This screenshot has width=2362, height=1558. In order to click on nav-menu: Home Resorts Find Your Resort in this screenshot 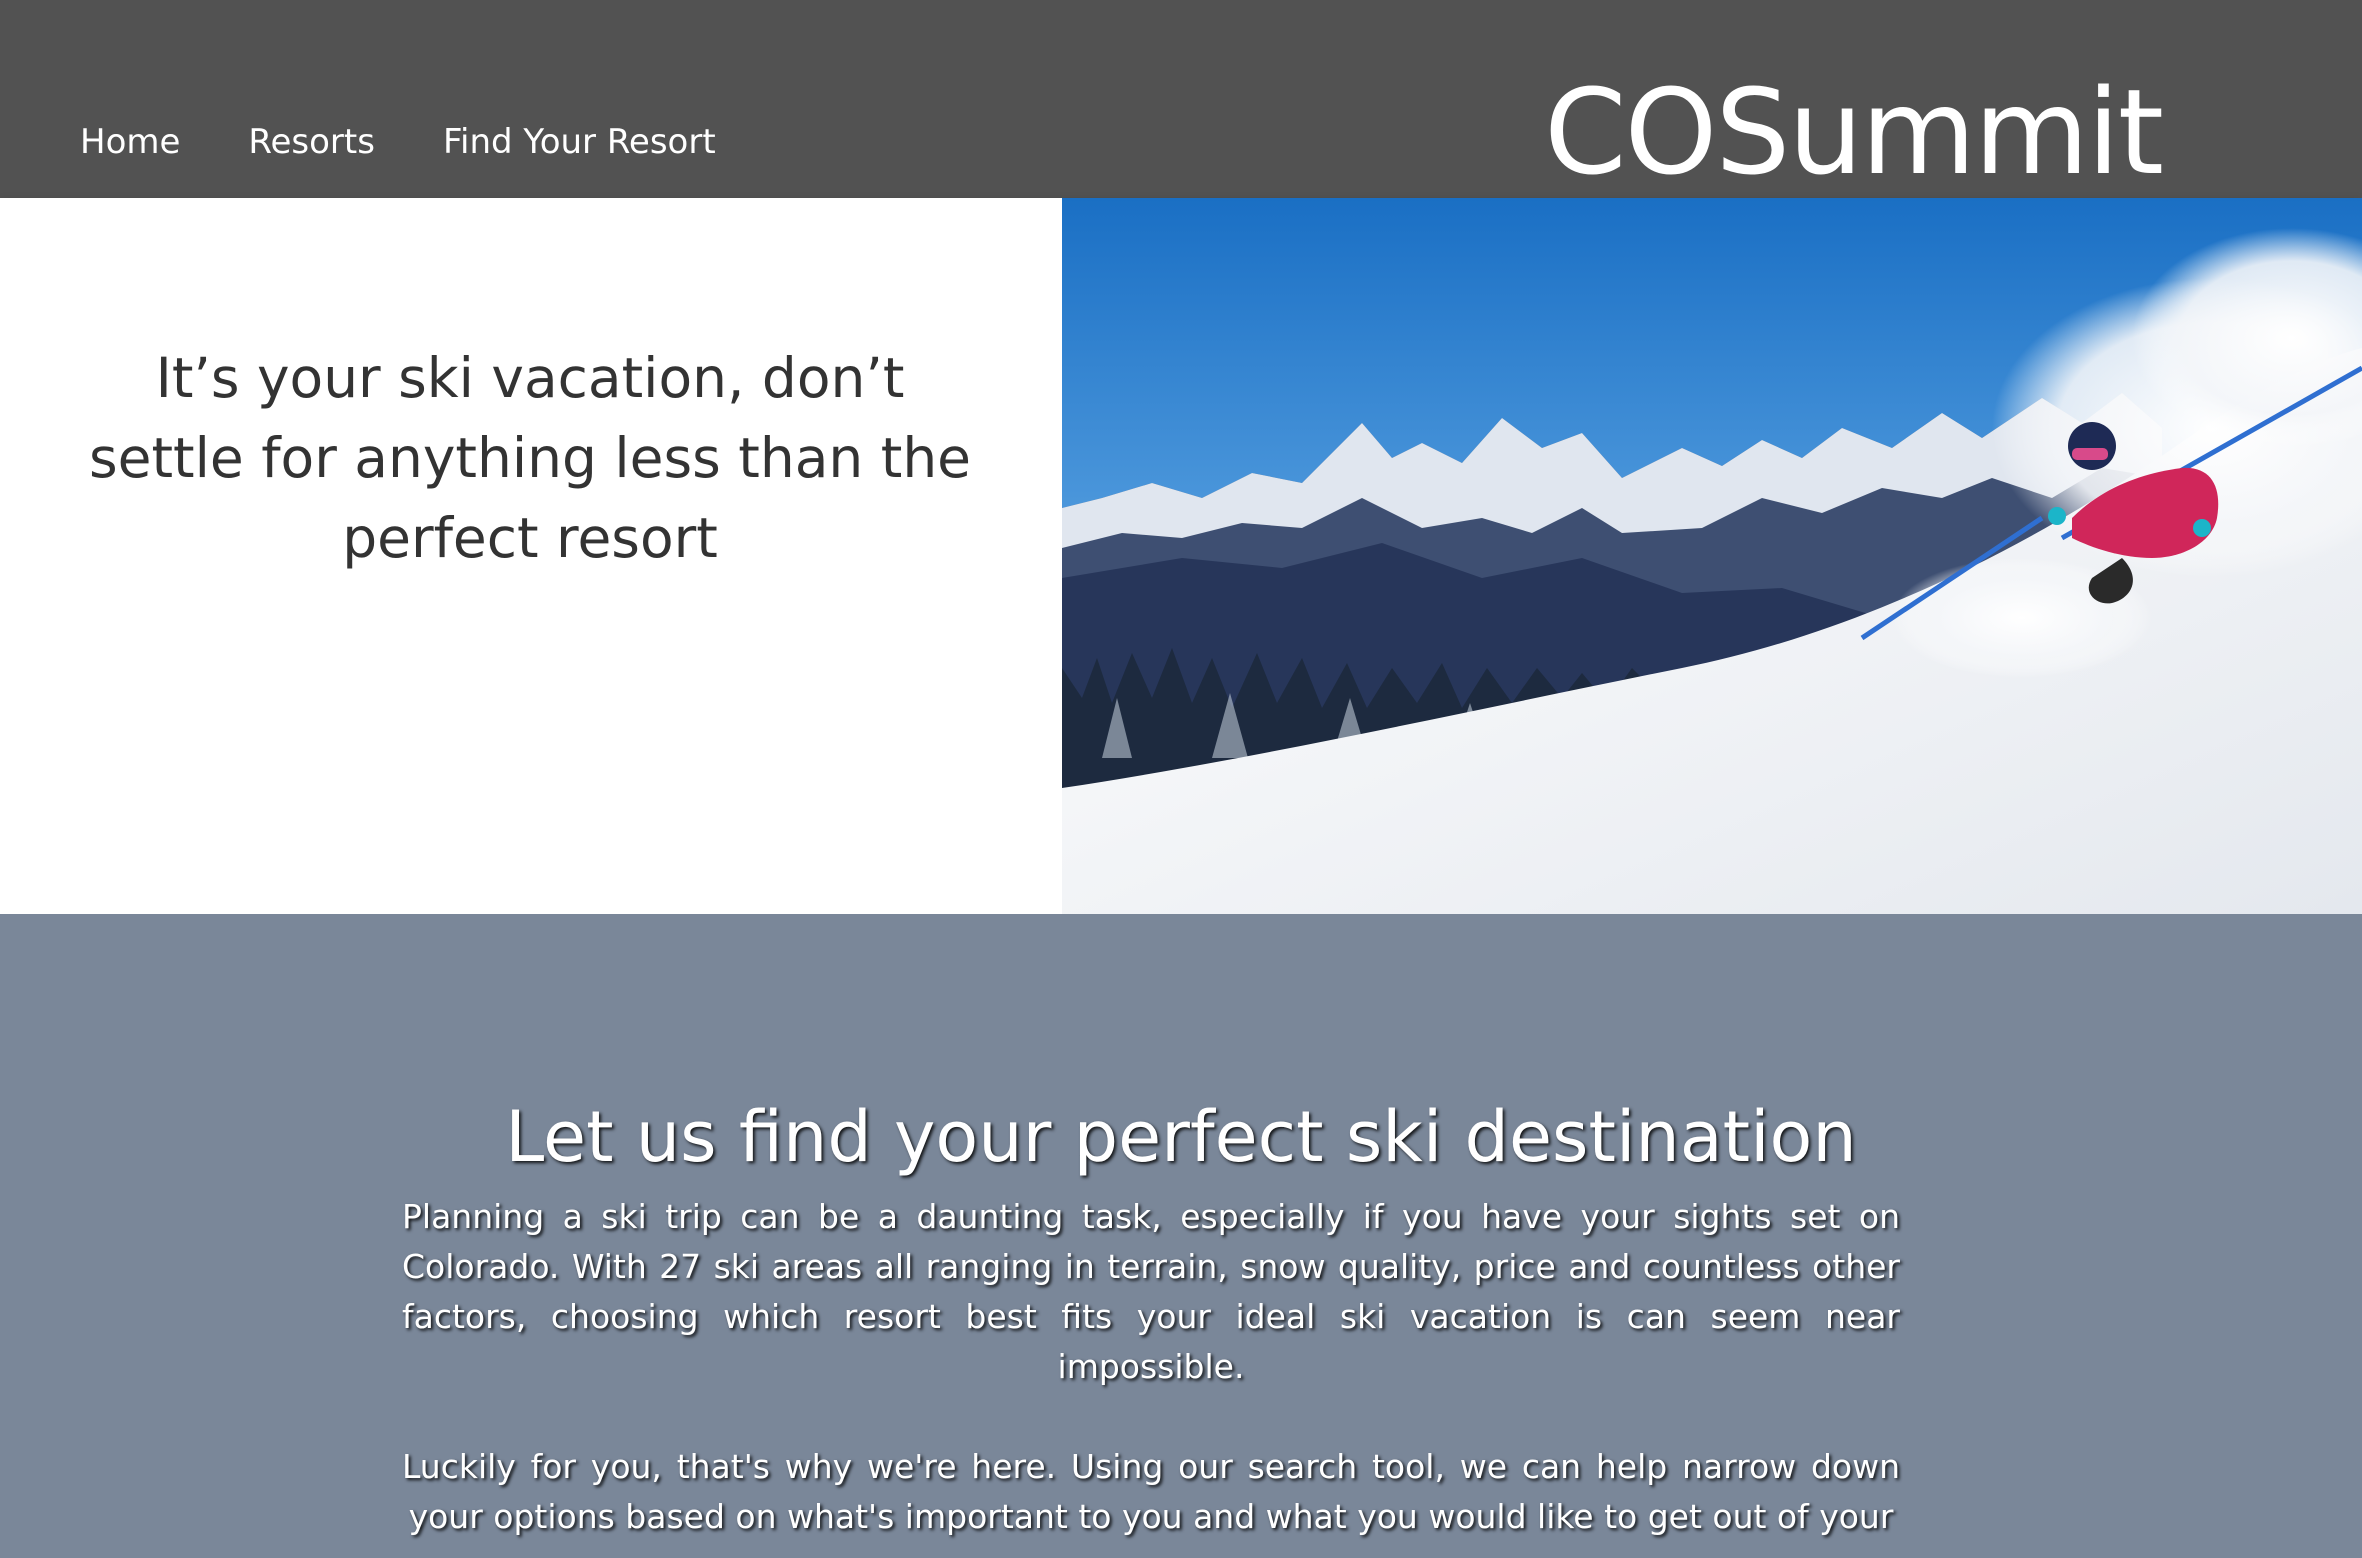, I will do `click(398, 142)`.